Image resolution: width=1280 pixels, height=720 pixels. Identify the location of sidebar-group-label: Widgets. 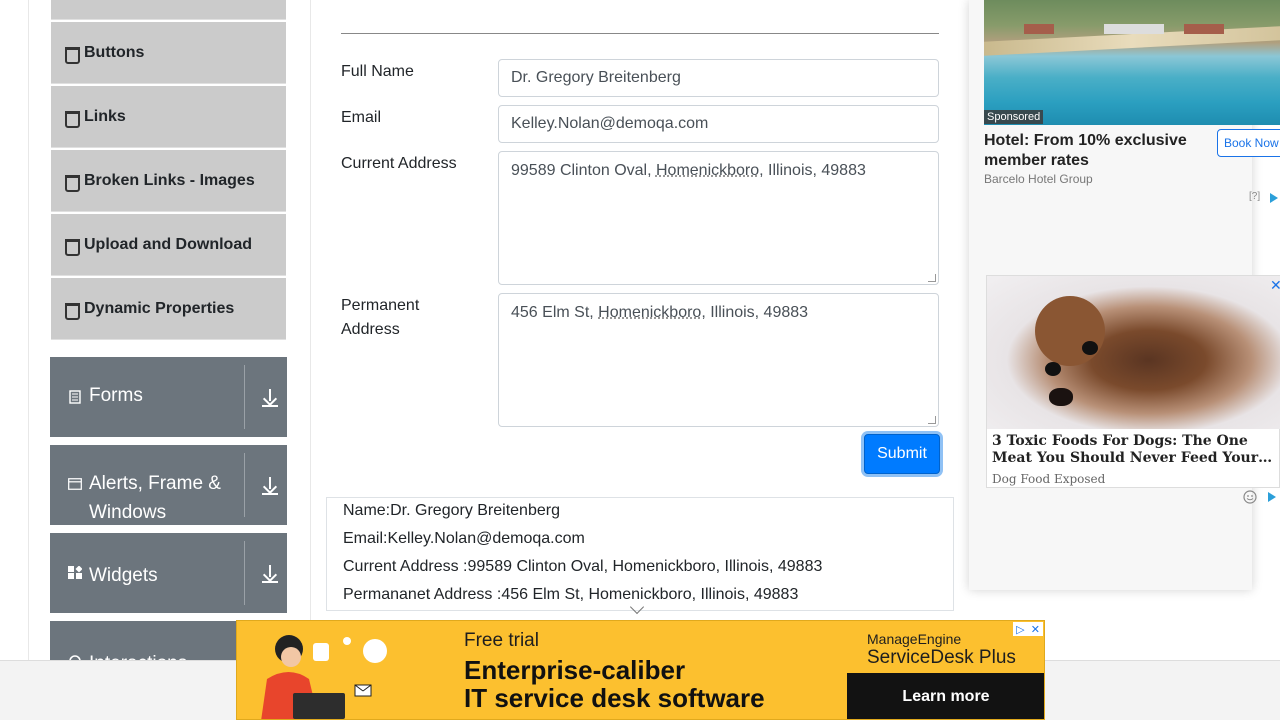
(123, 575).